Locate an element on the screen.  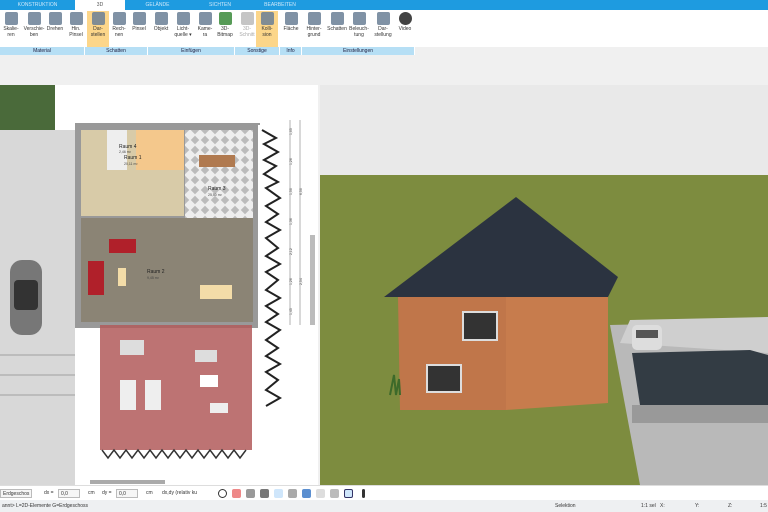
3d-icon is located at coordinates (306, 493).